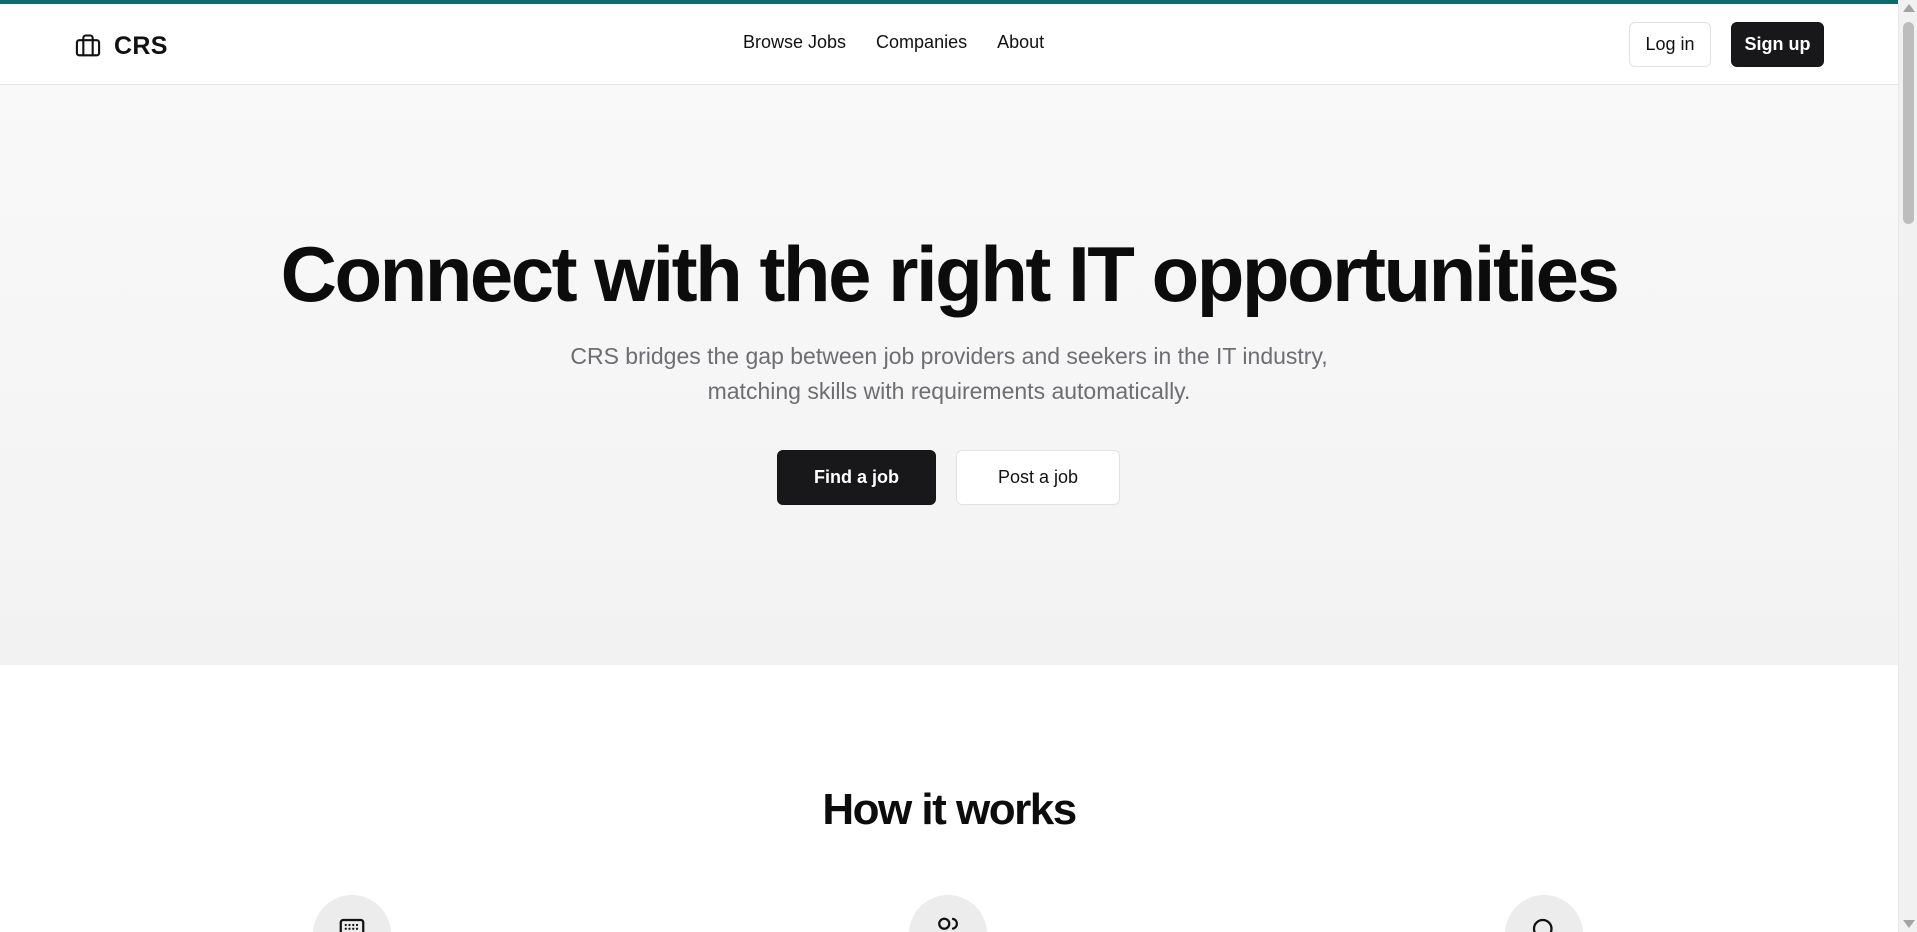 The image size is (1917, 932). I want to click on scrollbar-thumb, so click(1908, 123).